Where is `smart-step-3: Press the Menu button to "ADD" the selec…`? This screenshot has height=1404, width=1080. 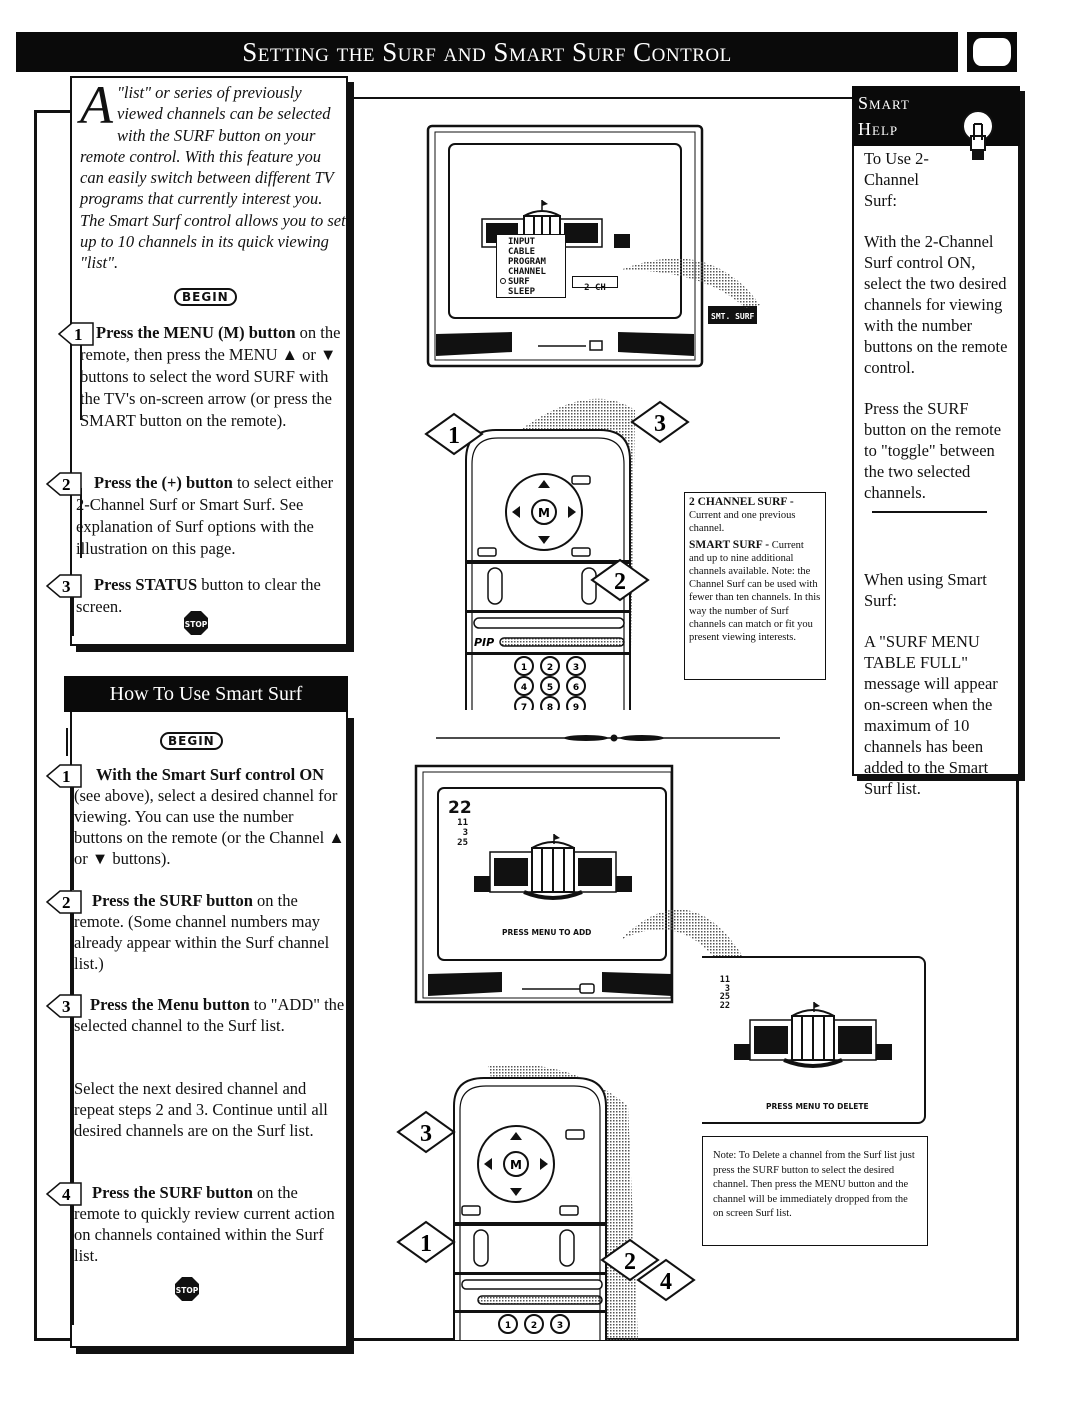
smart-step-3: Press the Menu button to "ADD" the selec… is located at coordinates (210, 1015).